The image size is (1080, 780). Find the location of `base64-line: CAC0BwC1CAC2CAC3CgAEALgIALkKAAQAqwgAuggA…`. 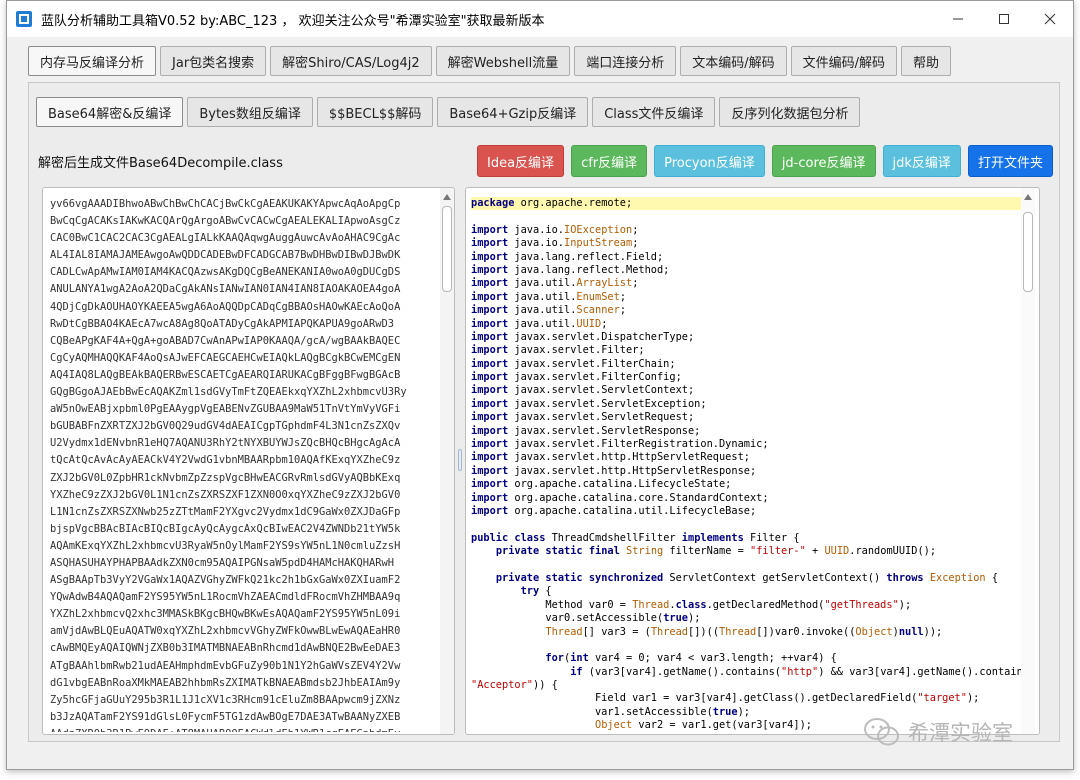

base64-line: CAC0BwC1CAC2CAC3CgAEALgIALkKAAQAqwgAuggA… is located at coordinates (225, 238).